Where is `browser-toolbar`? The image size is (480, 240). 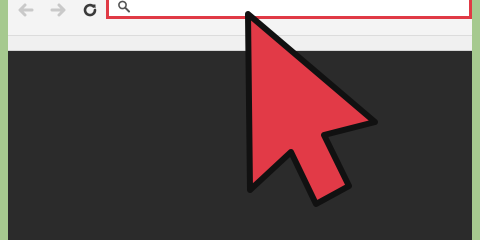
browser-toolbar is located at coordinates (240, 18).